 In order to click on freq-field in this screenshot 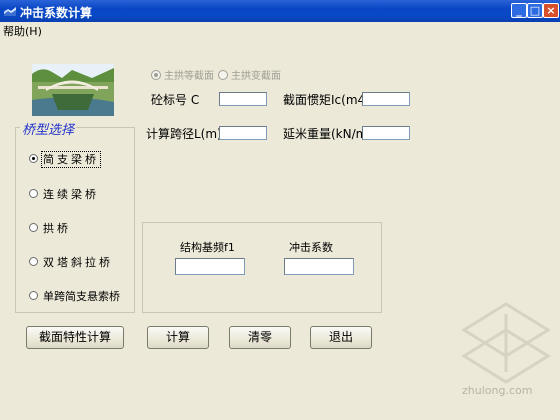, I will do `click(210, 266)`.